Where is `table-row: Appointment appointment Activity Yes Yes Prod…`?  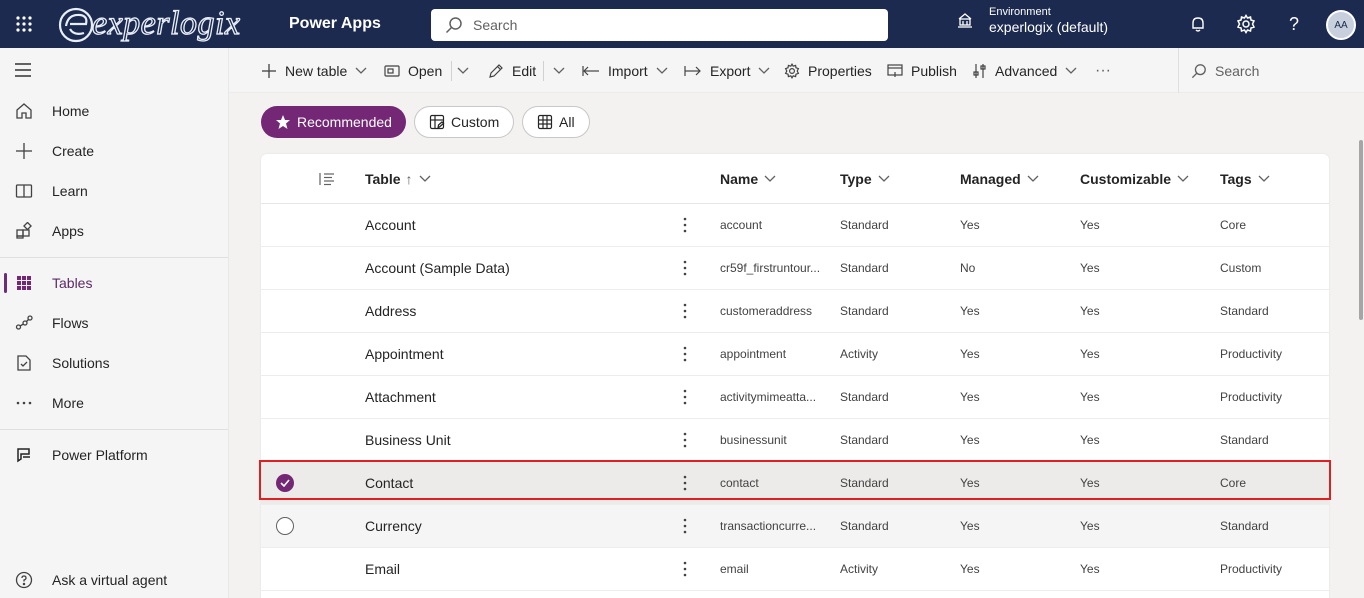
table-row: Appointment appointment Activity Yes Yes Prod… is located at coordinates (795, 354).